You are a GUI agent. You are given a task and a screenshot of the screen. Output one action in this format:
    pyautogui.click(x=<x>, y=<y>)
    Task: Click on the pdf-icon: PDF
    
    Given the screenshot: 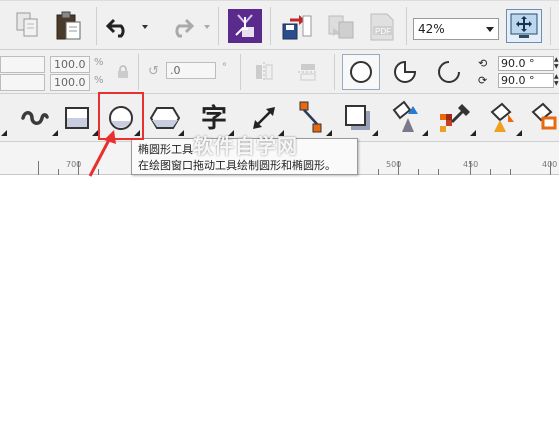 What is the action you would take?
    pyautogui.click(x=382, y=27)
    